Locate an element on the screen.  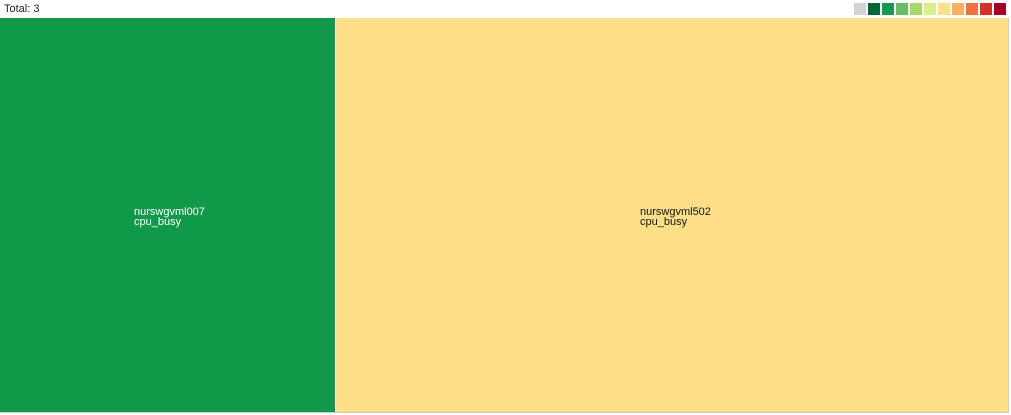
legend-swatch-no-data is located at coordinates (860, 9).